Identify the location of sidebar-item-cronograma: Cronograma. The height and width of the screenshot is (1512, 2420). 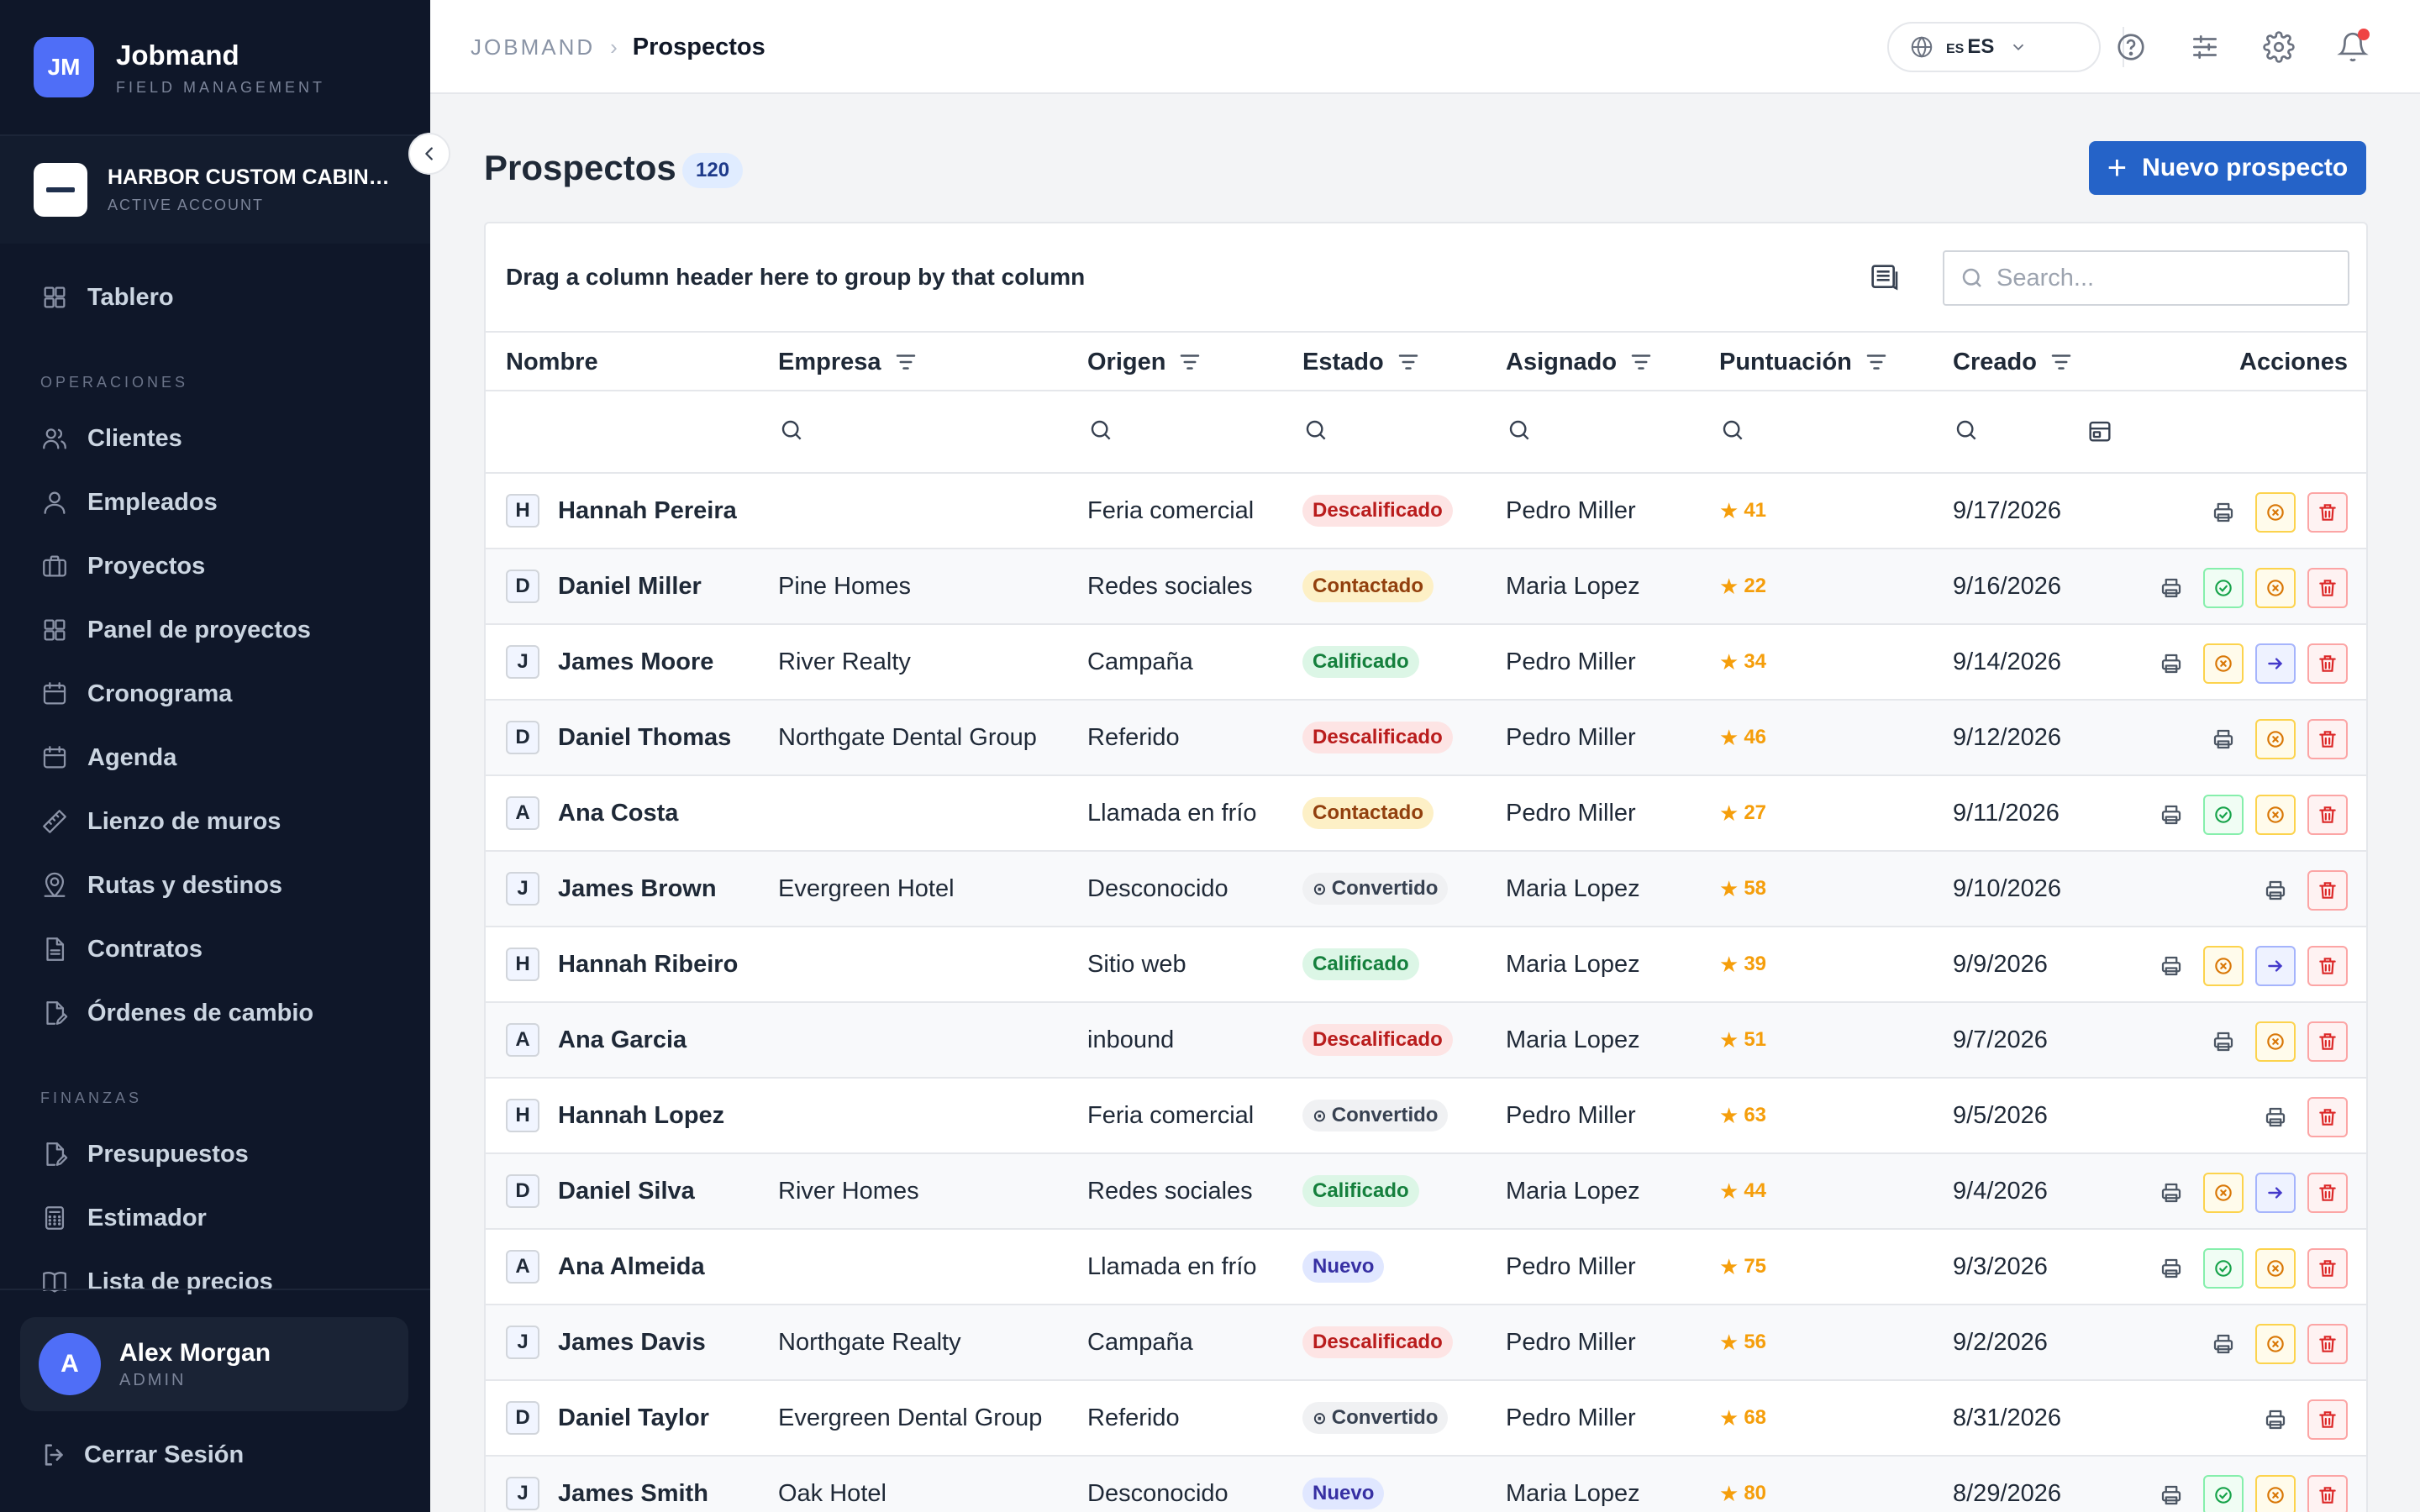
(215, 694).